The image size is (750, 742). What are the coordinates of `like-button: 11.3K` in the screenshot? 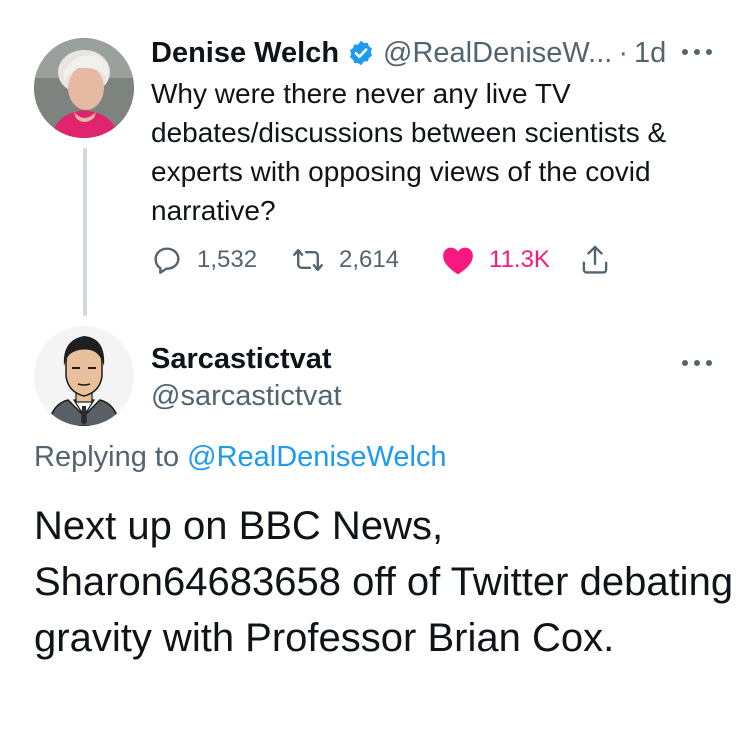 It's located at (495, 260).